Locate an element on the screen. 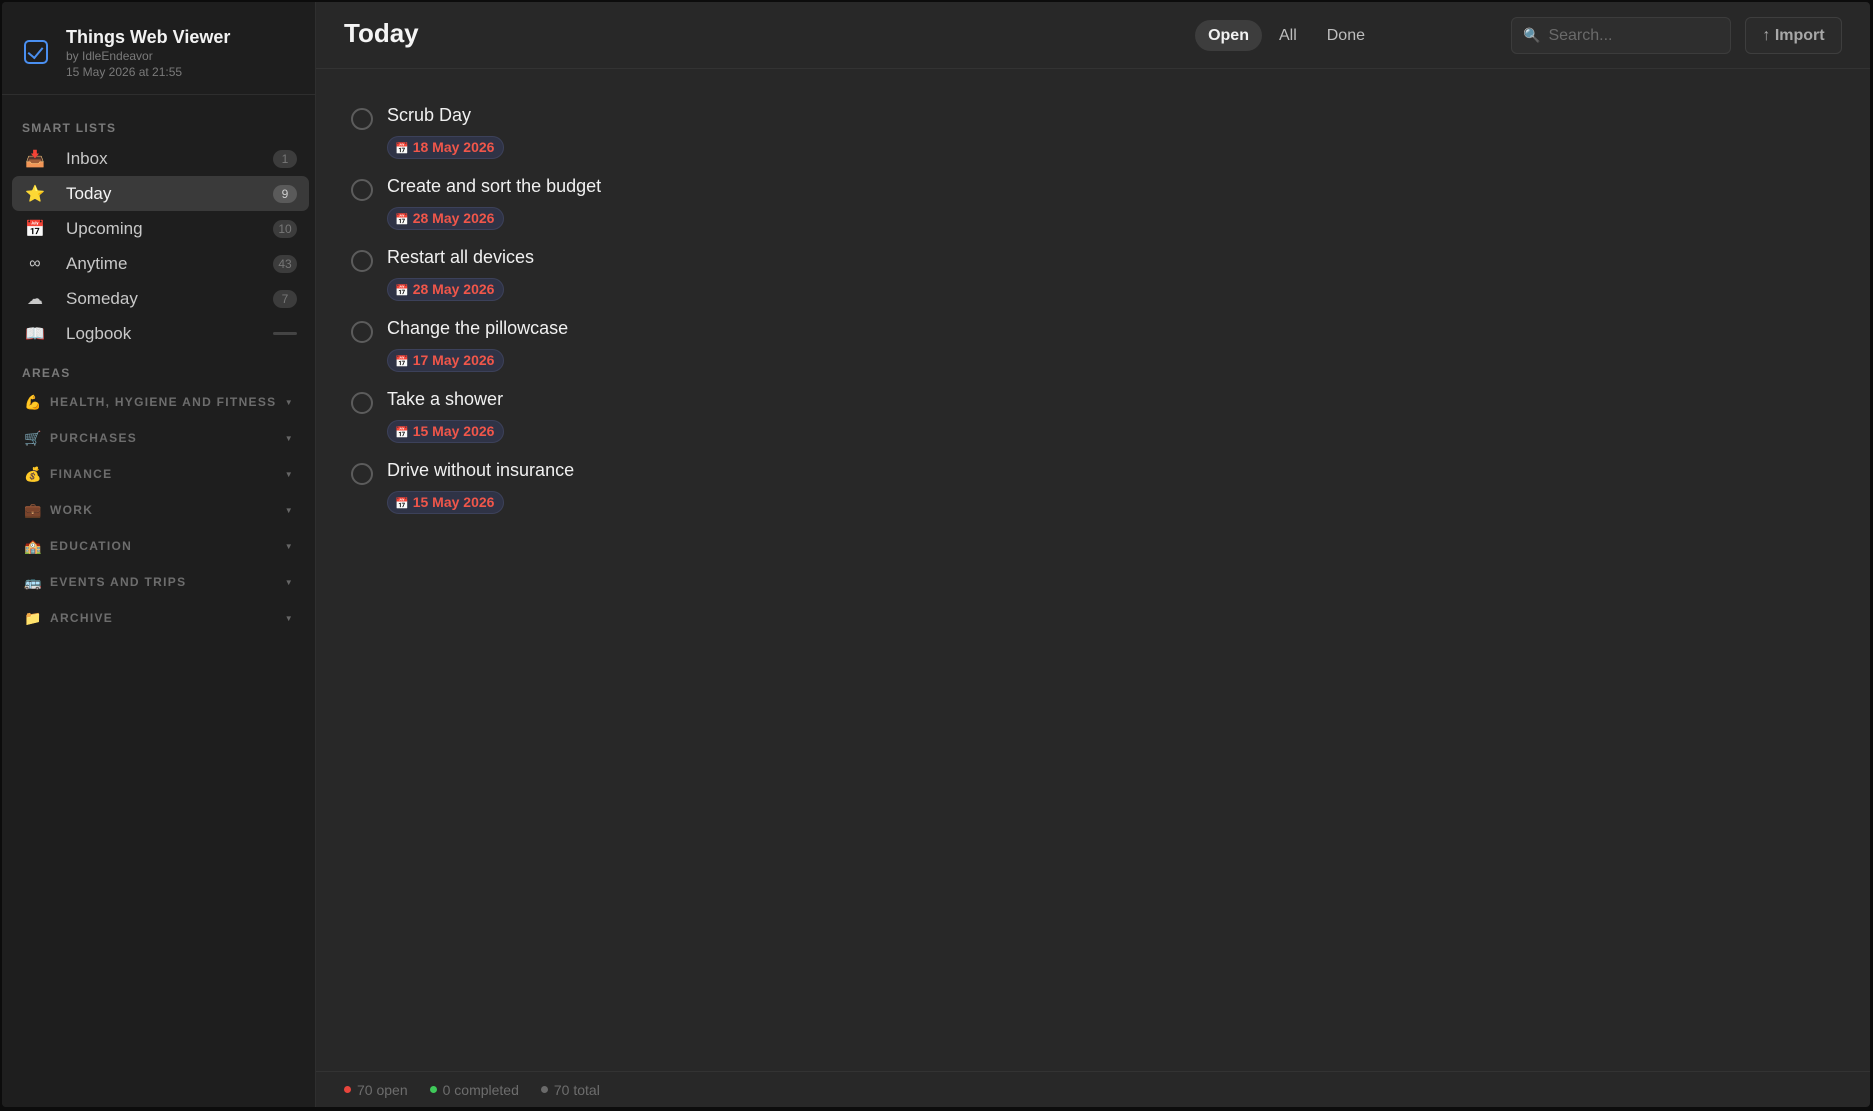 The image size is (1873, 1111). filter-all: All is located at coordinates (1288, 35).